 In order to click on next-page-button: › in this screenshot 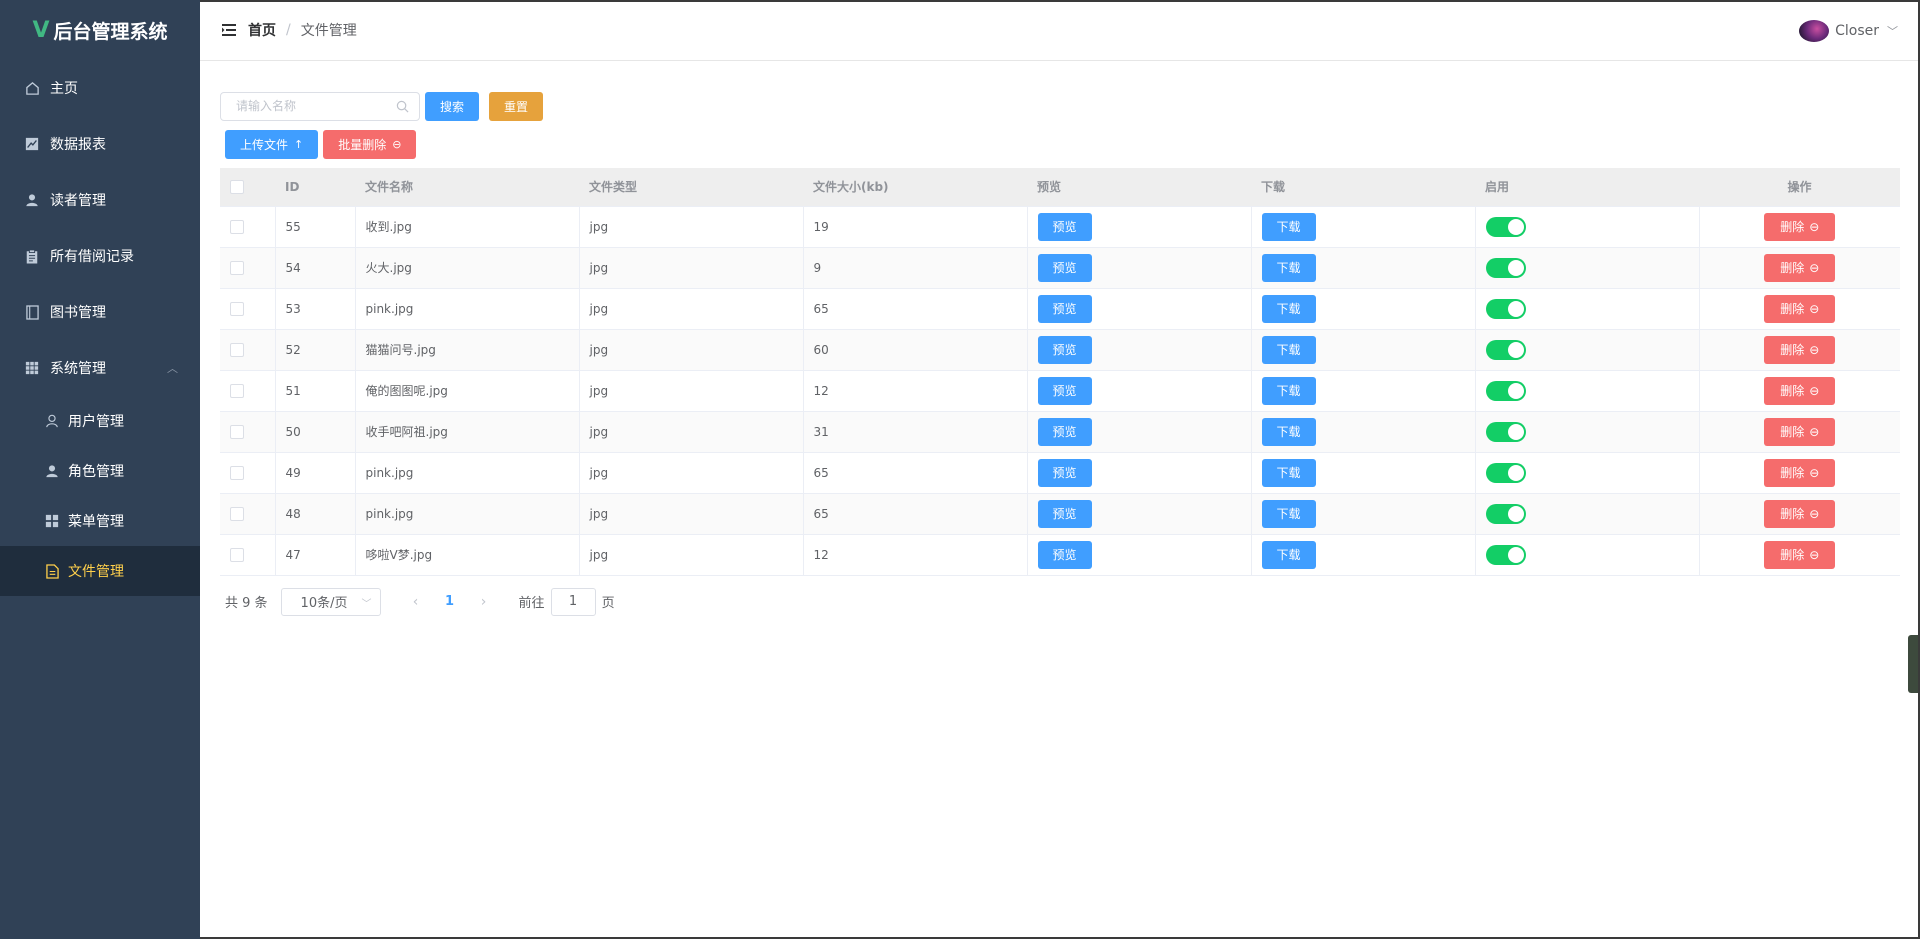, I will do `click(484, 602)`.